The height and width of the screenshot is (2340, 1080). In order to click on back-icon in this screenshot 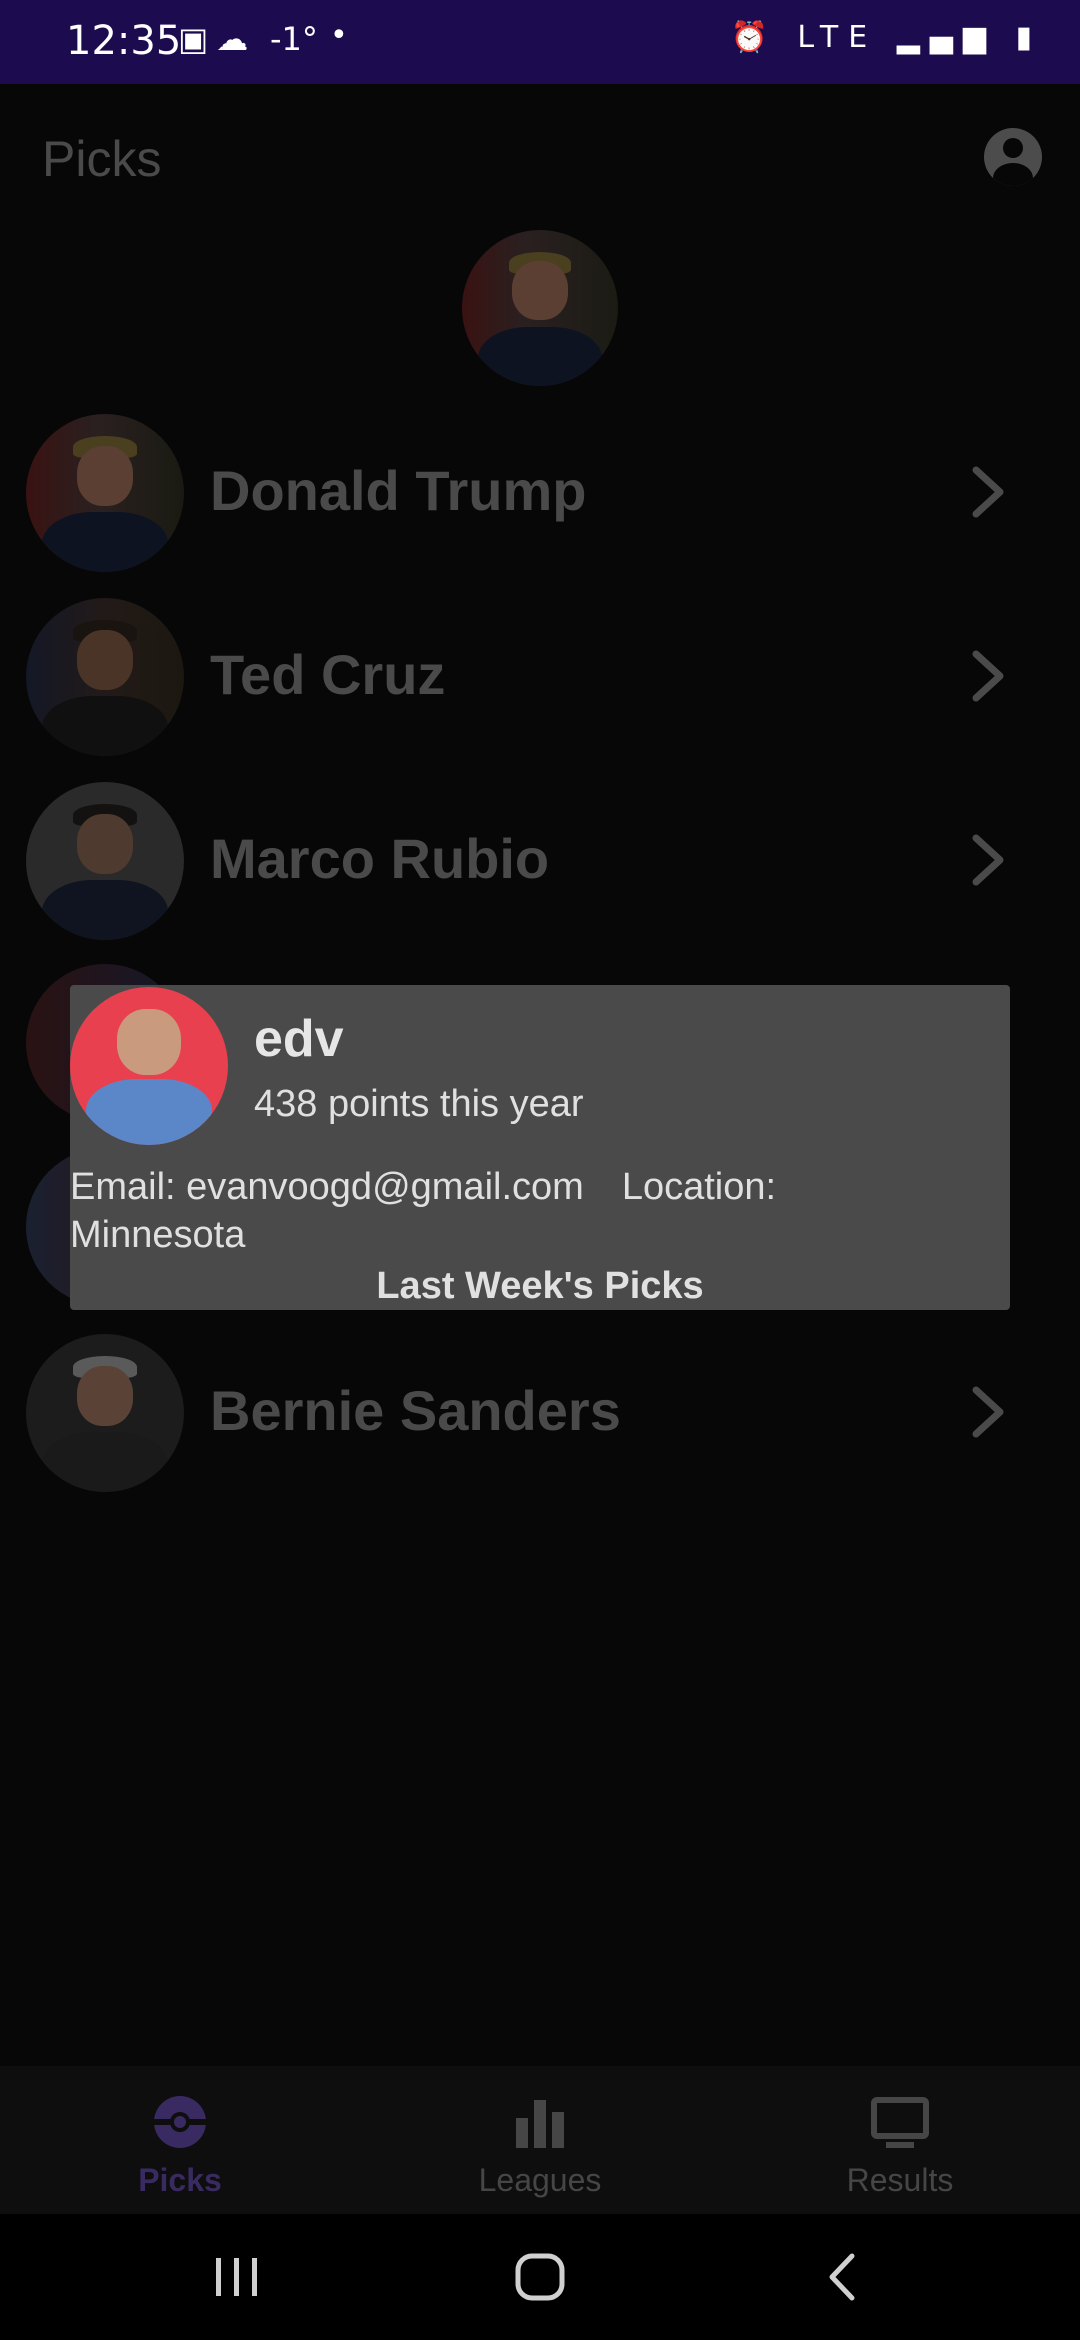, I will do `click(843, 2277)`.